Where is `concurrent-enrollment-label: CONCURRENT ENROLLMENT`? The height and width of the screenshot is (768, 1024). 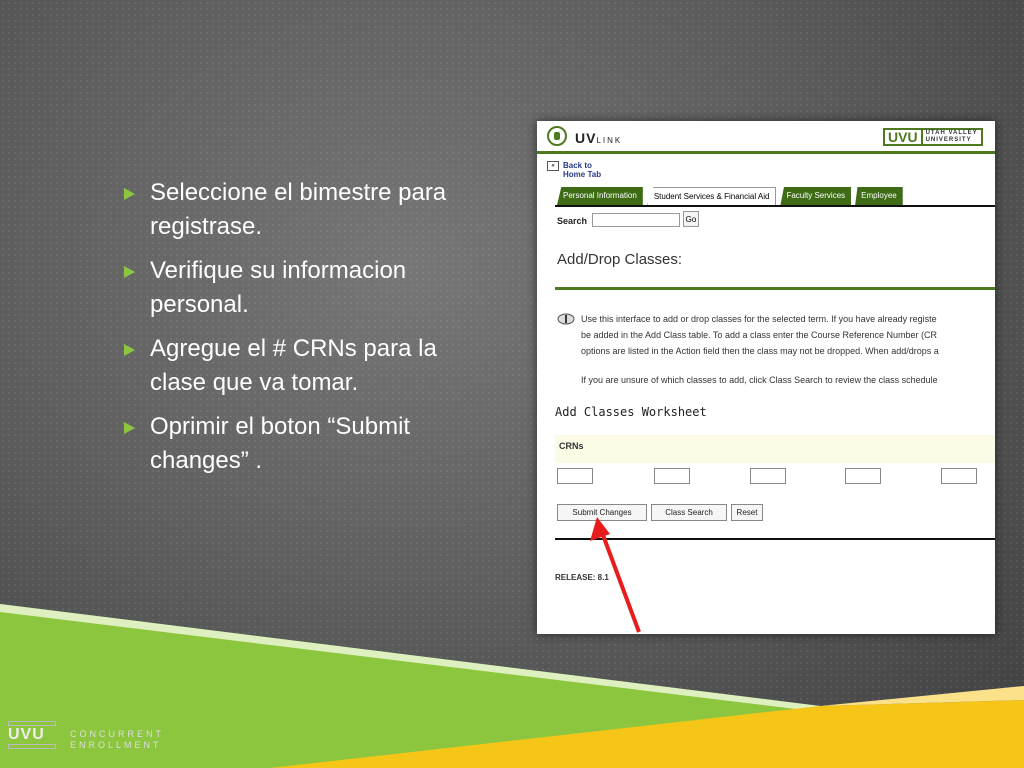 concurrent-enrollment-label: CONCURRENT ENROLLMENT is located at coordinates (117, 739).